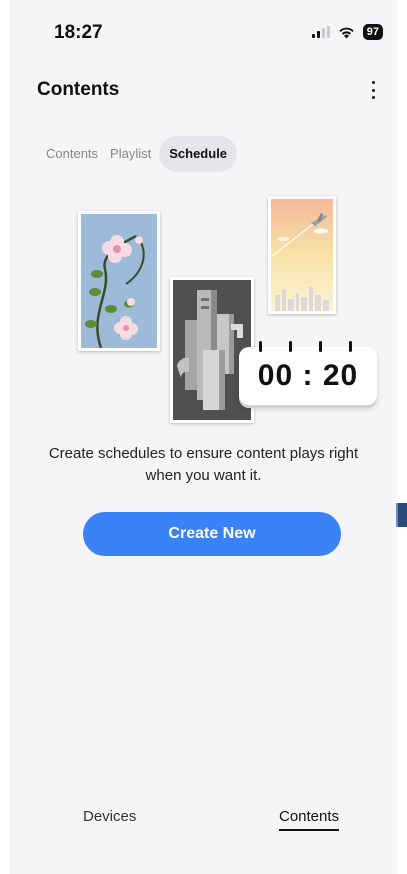 The width and height of the screenshot is (407, 874). I want to click on page-title: Contents, so click(78, 89).